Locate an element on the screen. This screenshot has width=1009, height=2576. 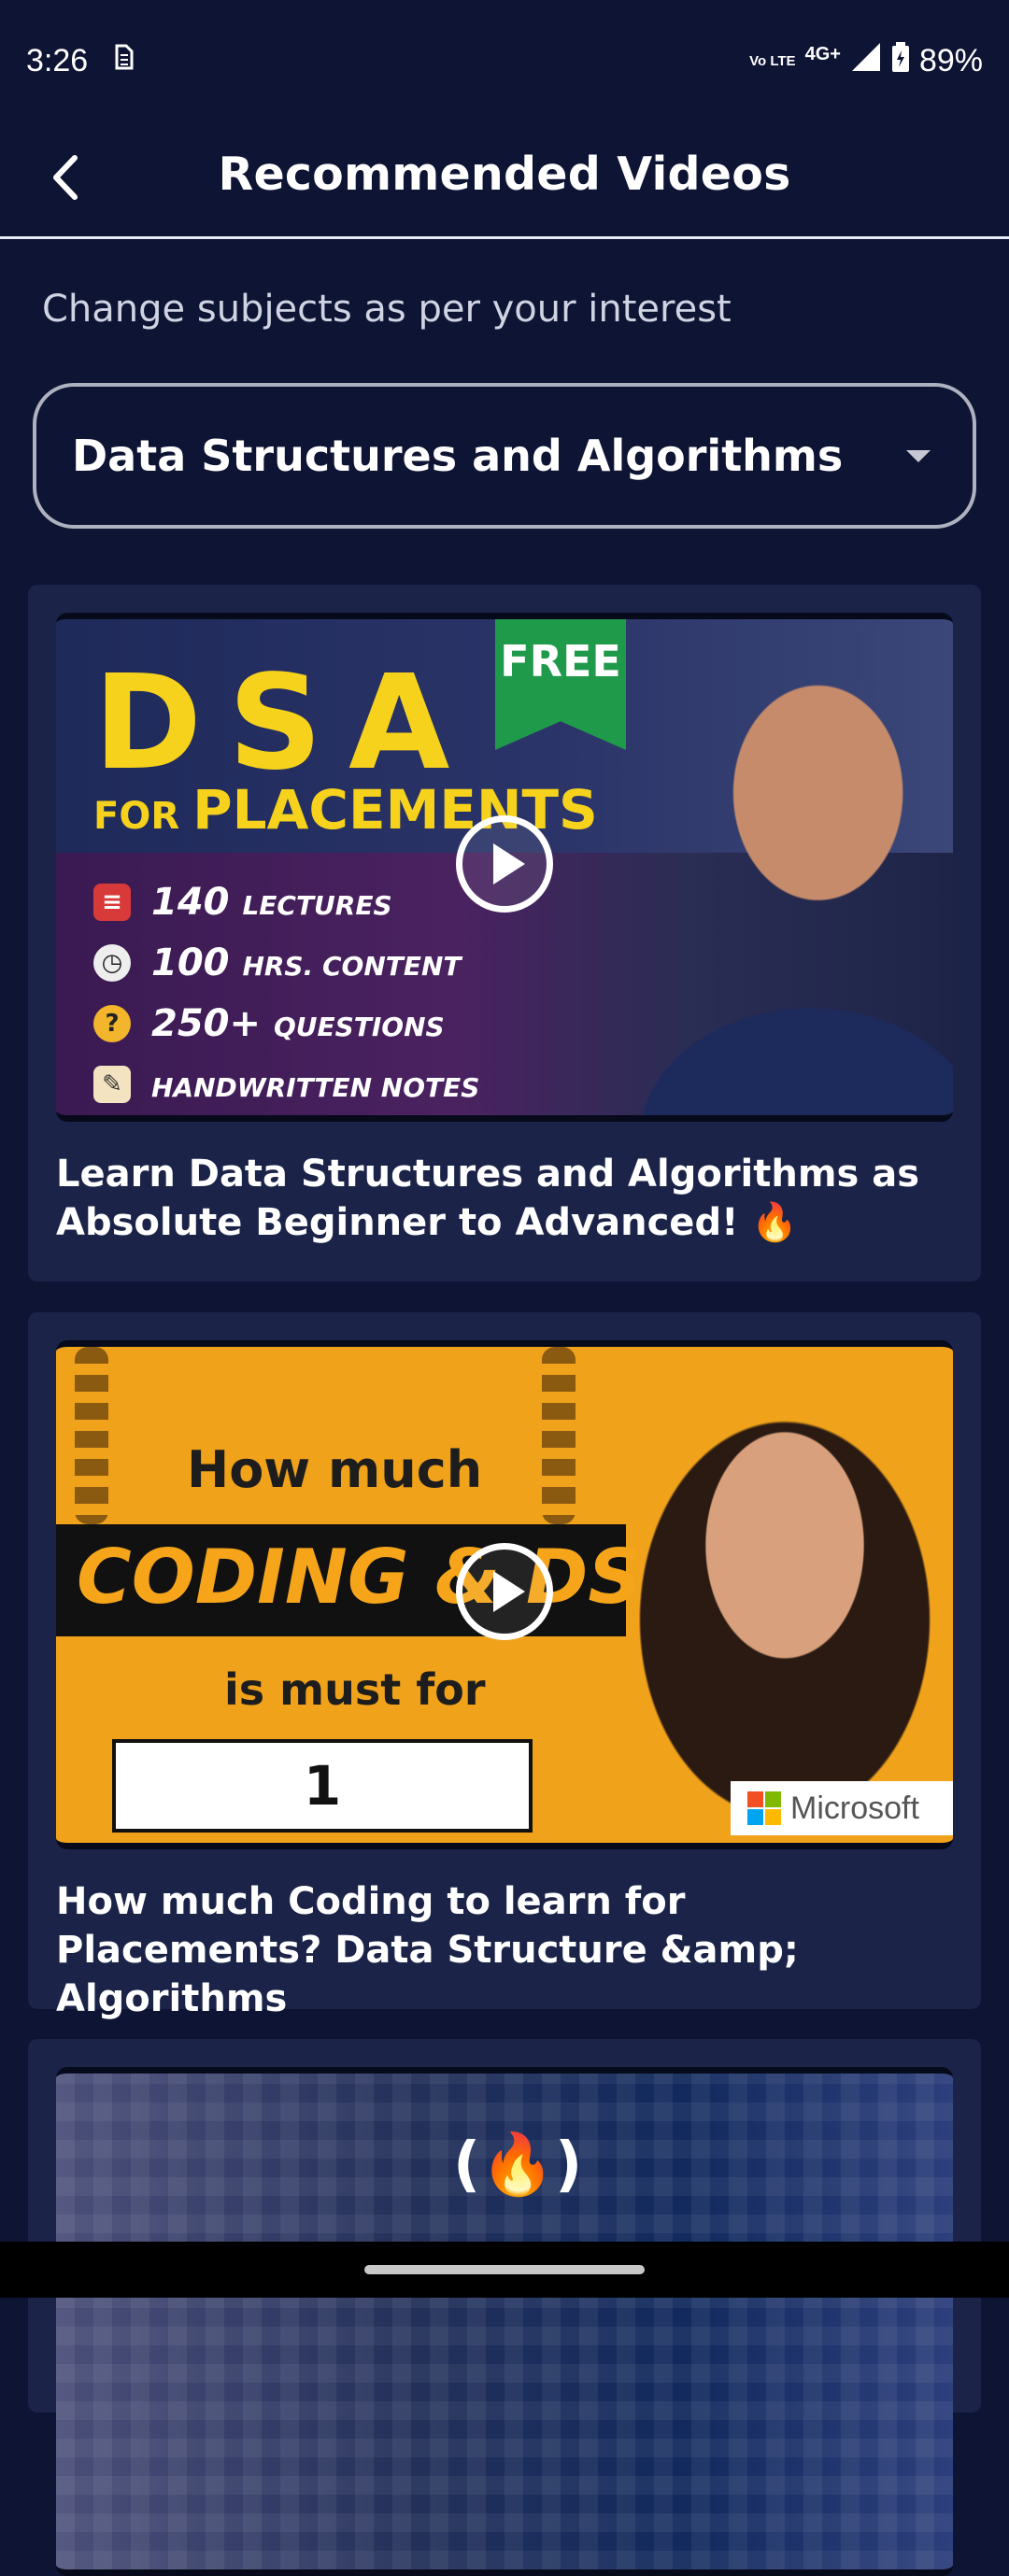
thumbnail-bullet: ? 250+ QUESTIONS is located at coordinates (286, 1023).